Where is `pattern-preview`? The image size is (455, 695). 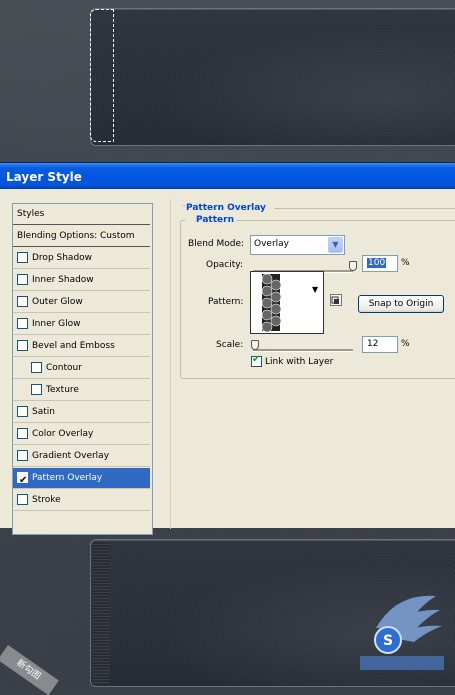
pattern-preview is located at coordinates (287, 302).